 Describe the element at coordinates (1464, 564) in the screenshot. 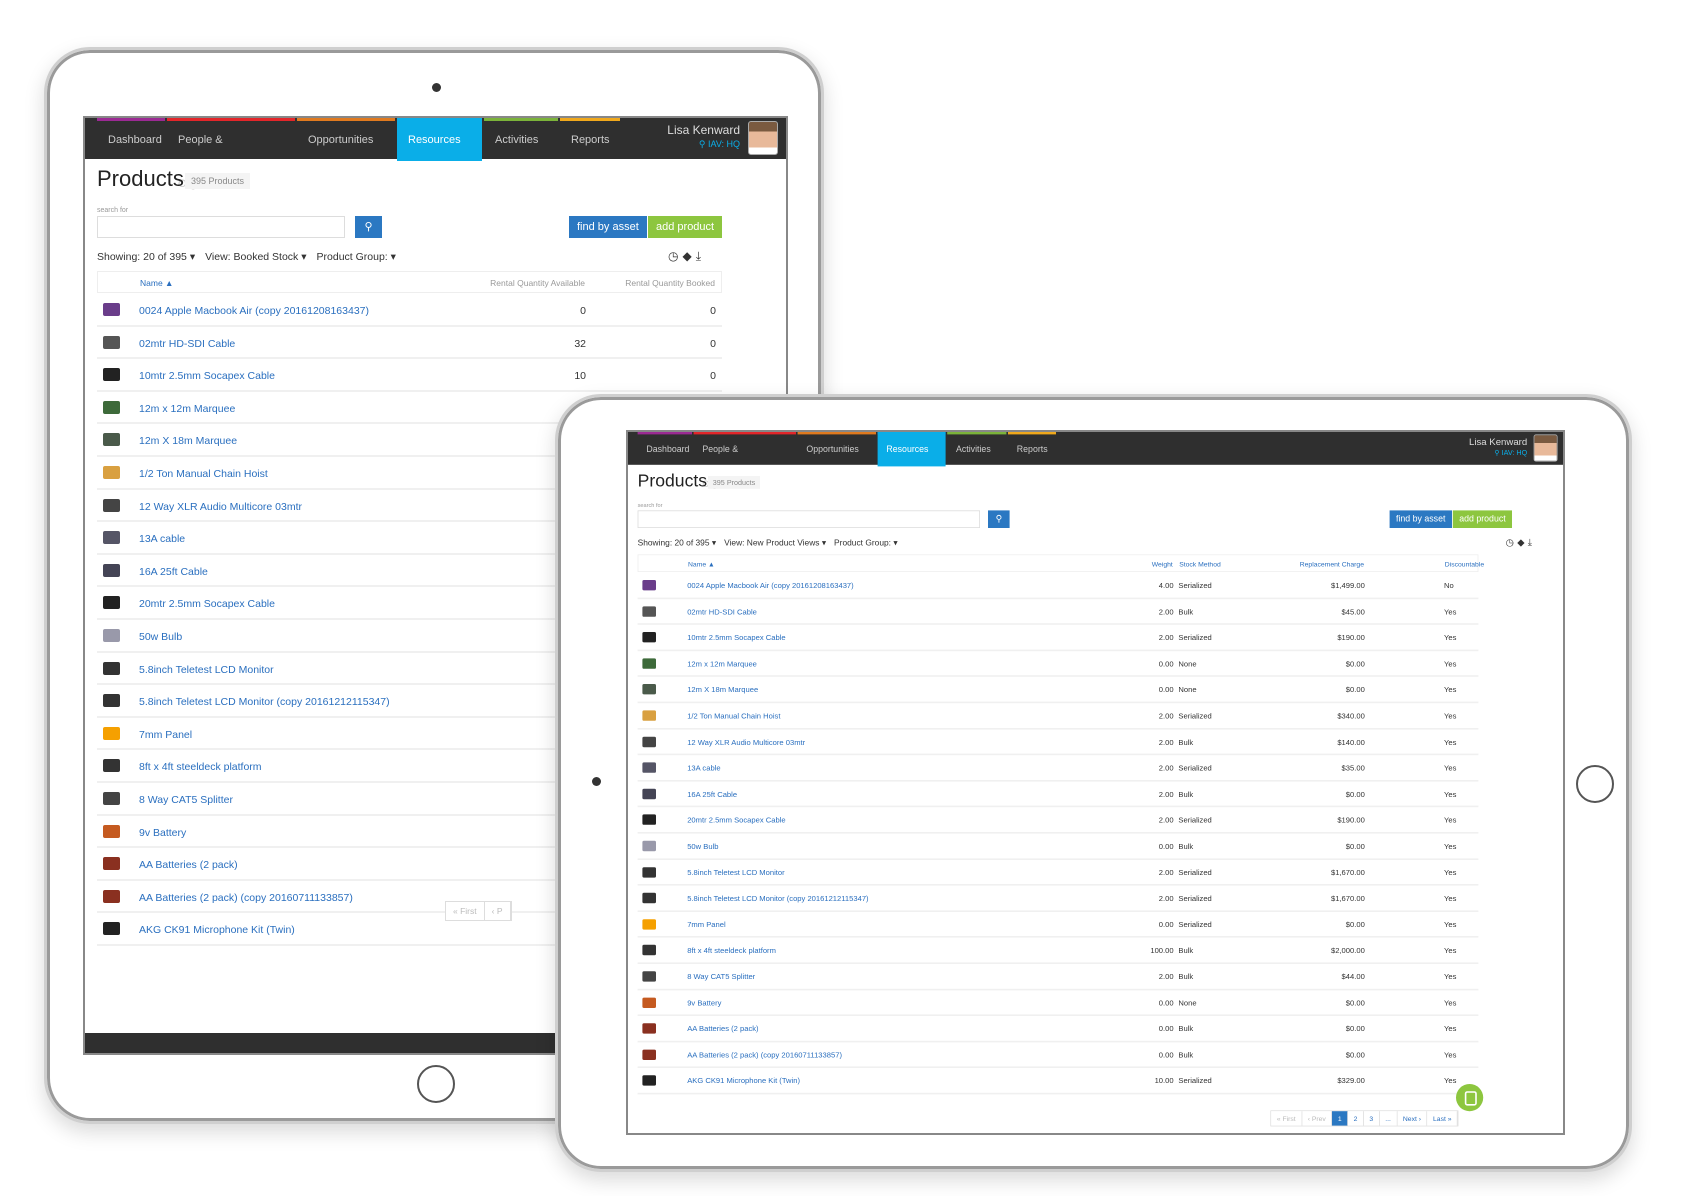

I see `column-discountable: Discountable` at that location.